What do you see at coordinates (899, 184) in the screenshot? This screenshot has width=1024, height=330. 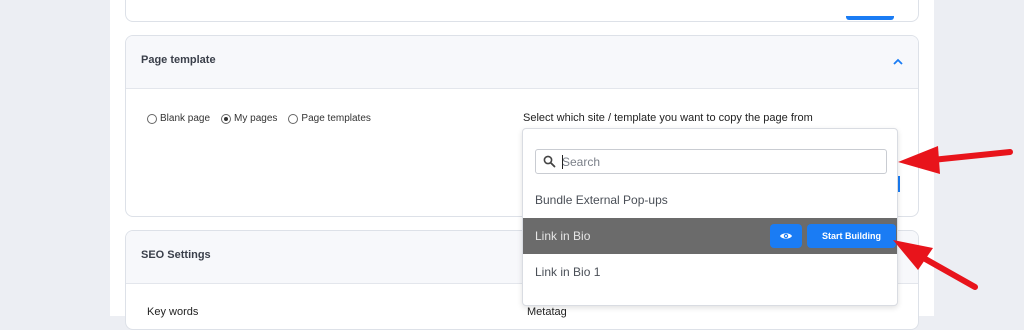 I see `select-edge` at bounding box center [899, 184].